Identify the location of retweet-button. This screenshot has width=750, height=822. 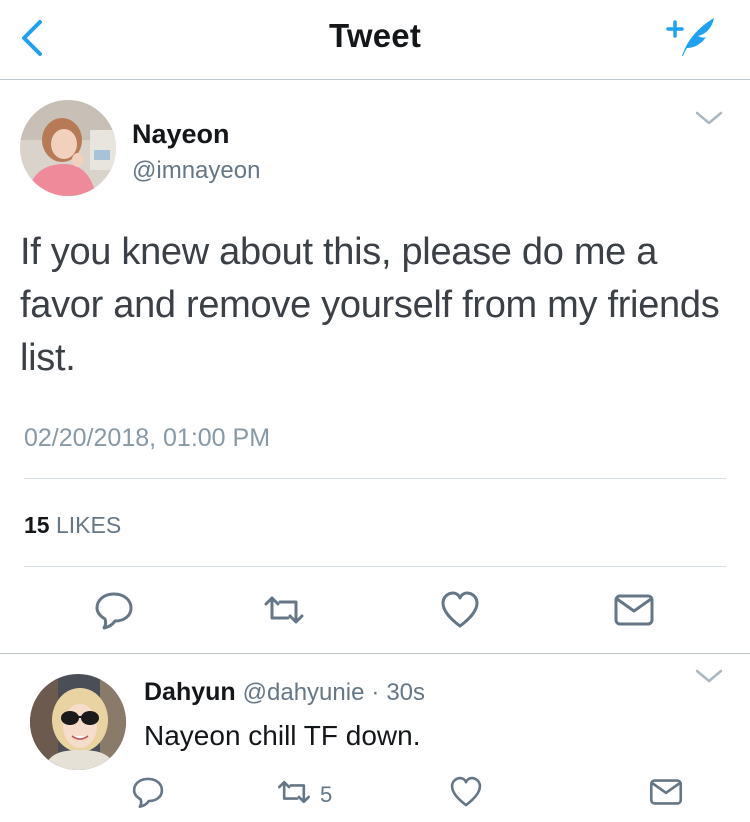
(284, 610).